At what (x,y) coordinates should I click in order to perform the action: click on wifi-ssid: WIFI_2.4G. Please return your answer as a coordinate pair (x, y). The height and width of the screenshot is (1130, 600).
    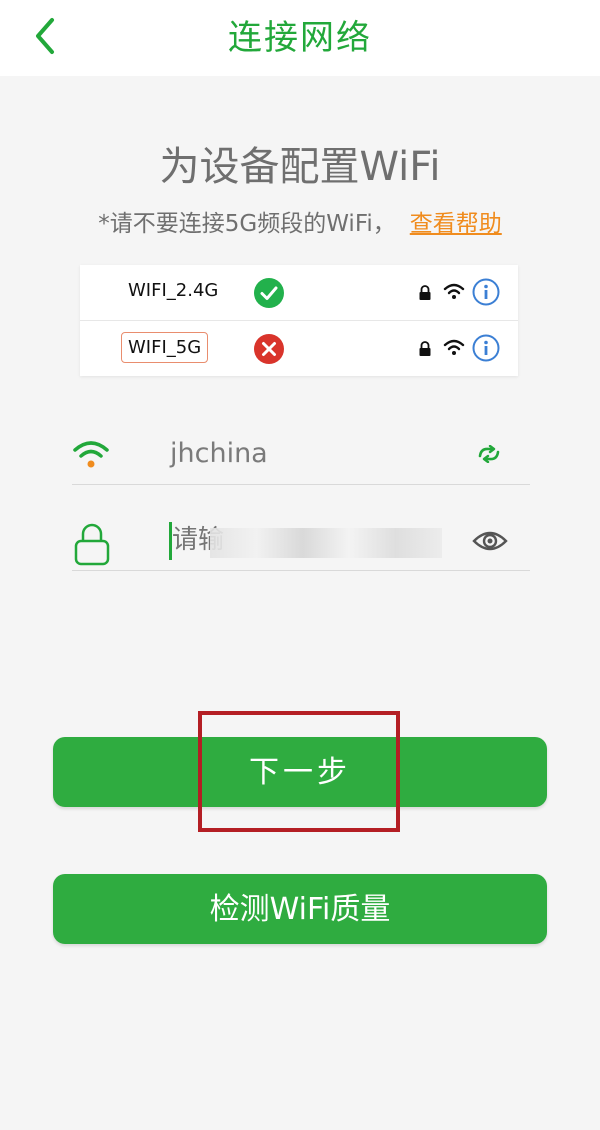
    Looking at the image, I should click on (173, 290).